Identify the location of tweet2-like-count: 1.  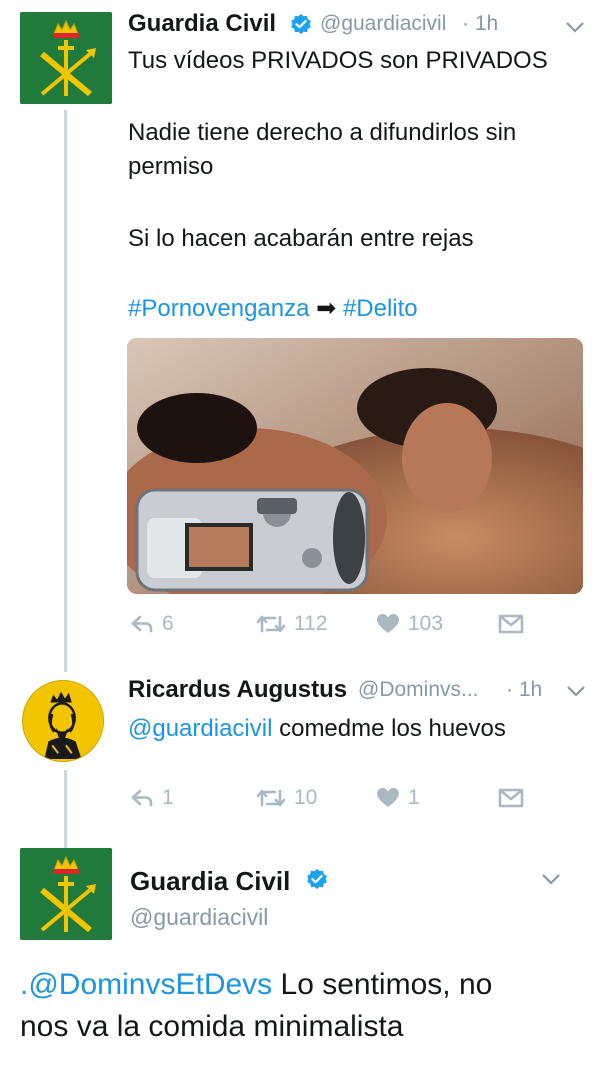
(414, 797).